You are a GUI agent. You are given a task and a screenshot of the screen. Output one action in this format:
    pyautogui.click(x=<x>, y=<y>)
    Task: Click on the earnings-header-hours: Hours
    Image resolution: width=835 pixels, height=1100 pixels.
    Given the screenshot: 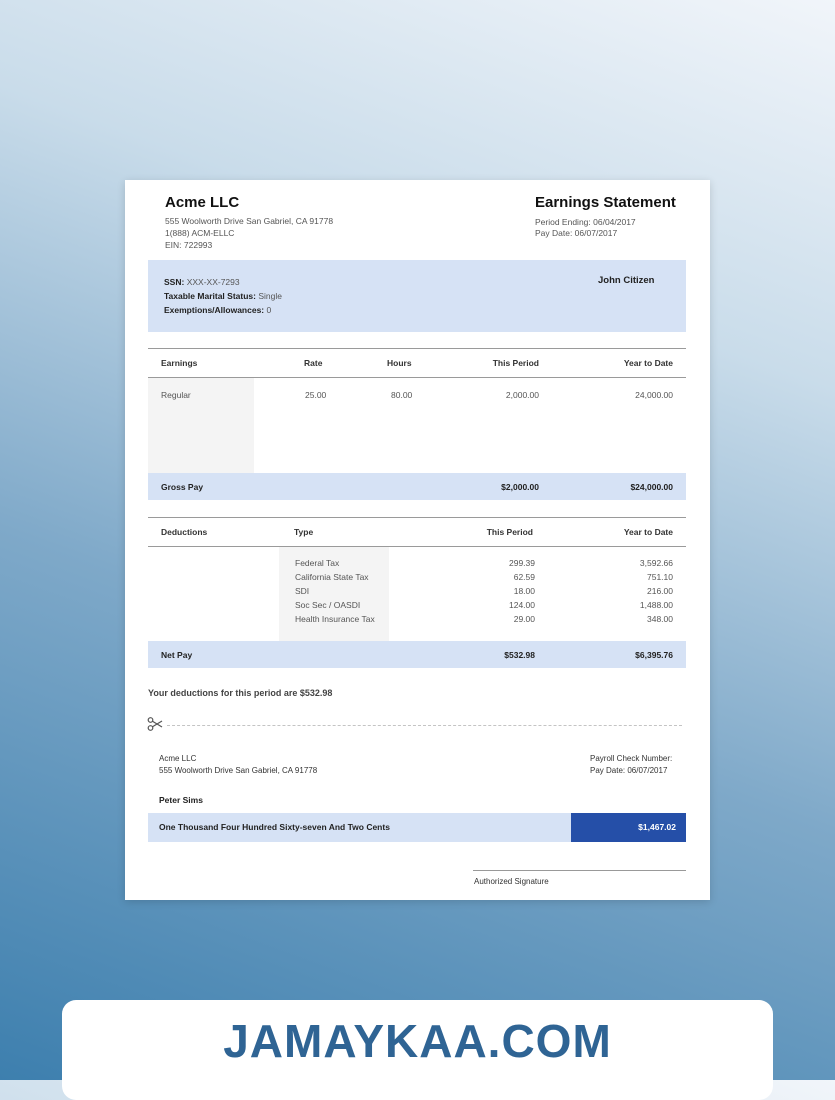 What is the action you would take?
    pyautogui.click(x=399, y=363)
    